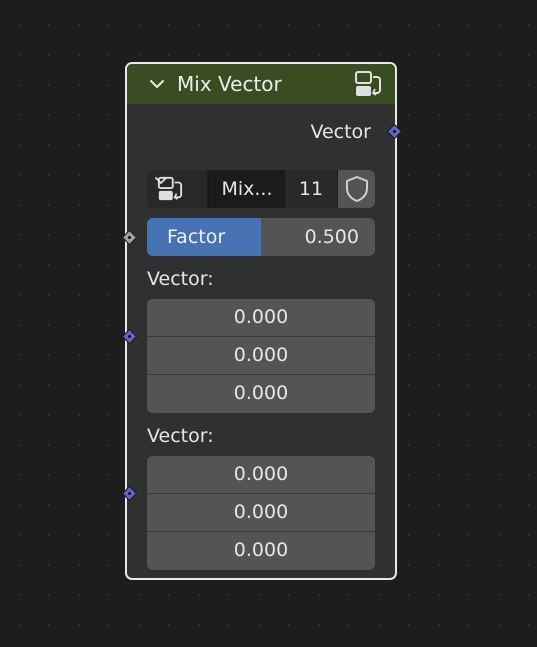  What do you see at coordinates (180, 279) in the screenshot?
I see `vector-a-label: Vector:` at bounding box center [180, 279].